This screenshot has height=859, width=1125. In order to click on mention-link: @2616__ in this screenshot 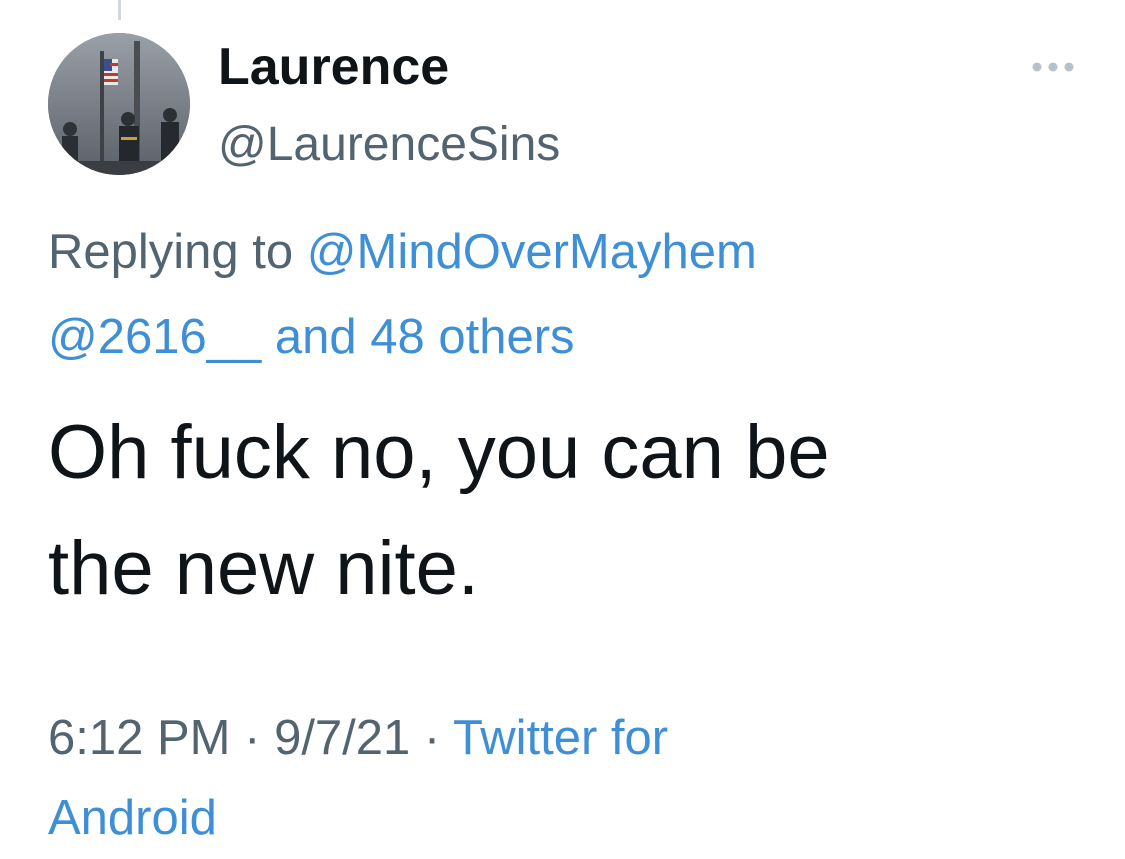, I will do `click(154, 337)`.